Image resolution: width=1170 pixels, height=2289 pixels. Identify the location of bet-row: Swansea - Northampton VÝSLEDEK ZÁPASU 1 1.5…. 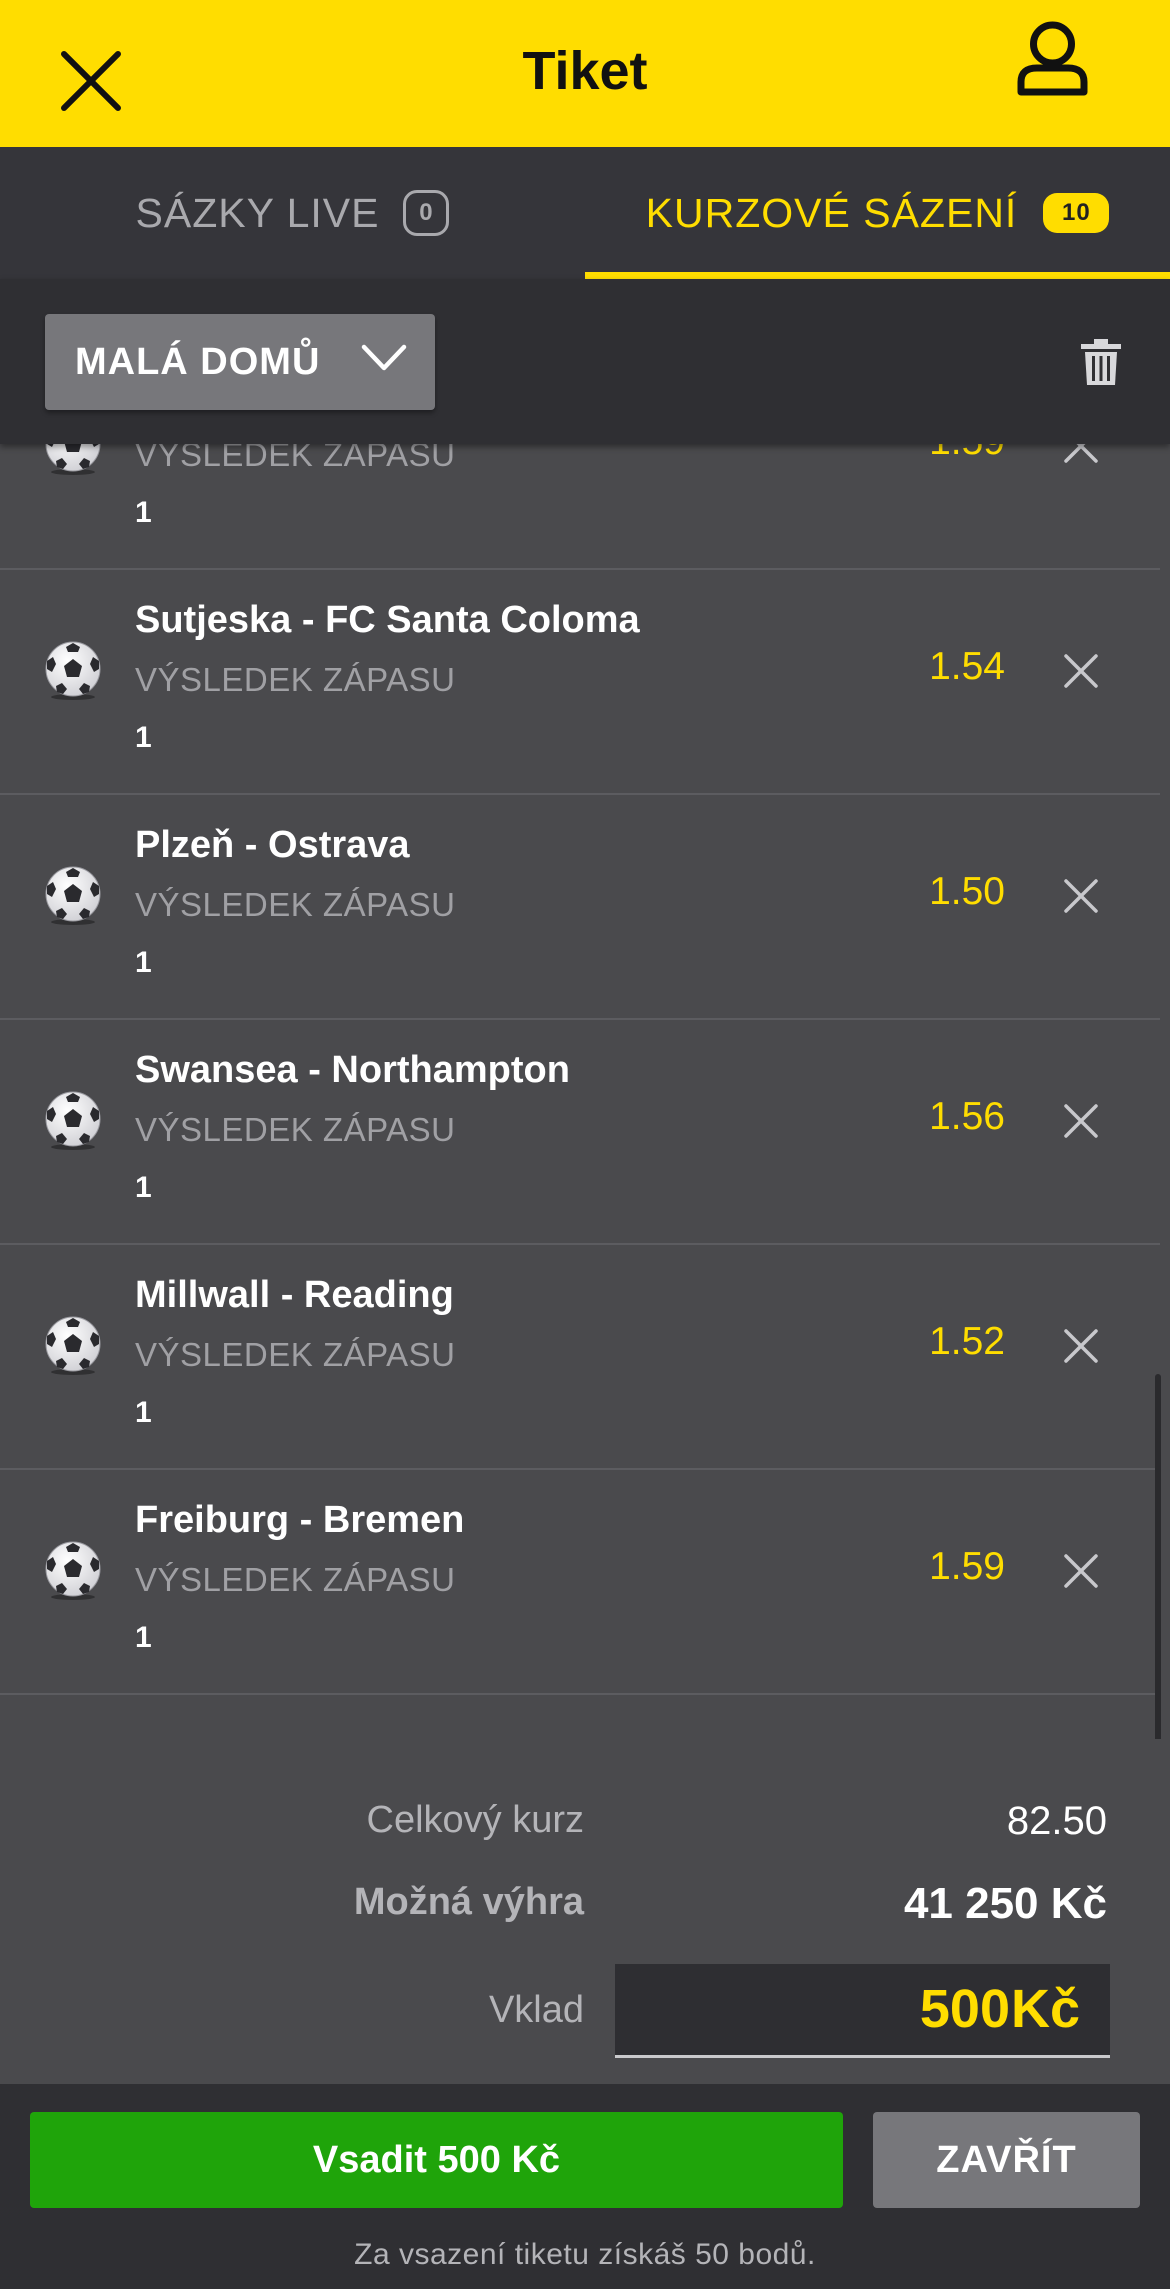
(580, 1133).